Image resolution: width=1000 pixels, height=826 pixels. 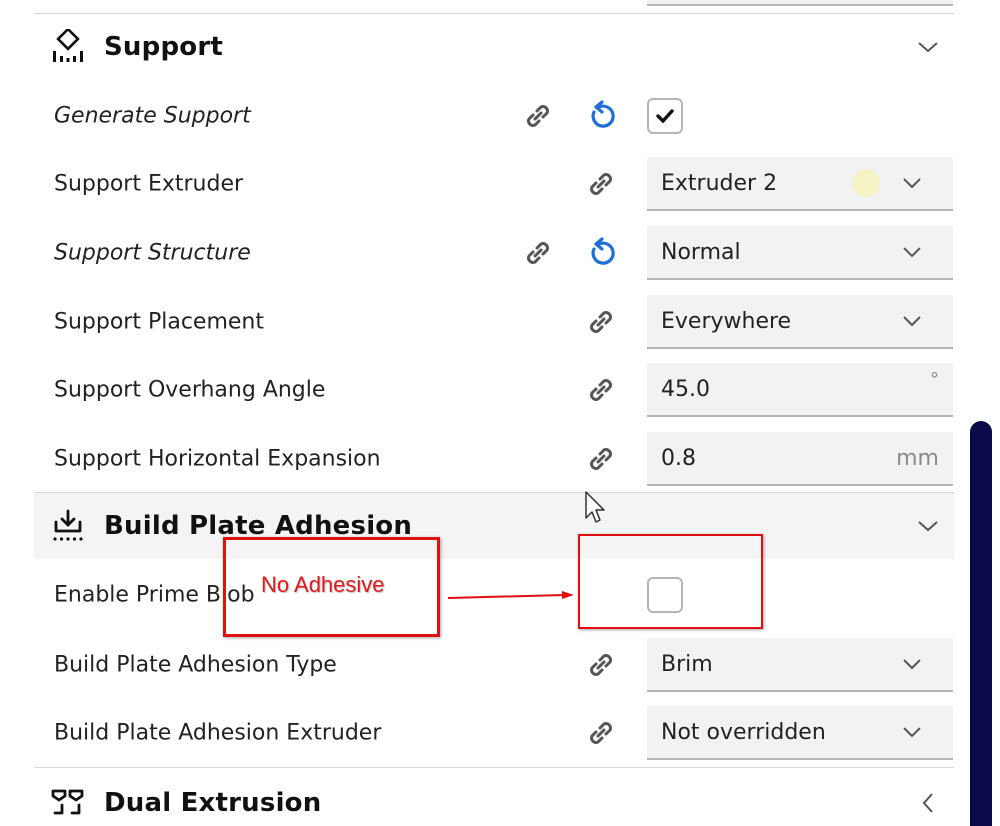 What do you see at coordinates (687, 664) in the screenshot?
I see `dropdown-value: Brim` at bounding box center [687, 664].